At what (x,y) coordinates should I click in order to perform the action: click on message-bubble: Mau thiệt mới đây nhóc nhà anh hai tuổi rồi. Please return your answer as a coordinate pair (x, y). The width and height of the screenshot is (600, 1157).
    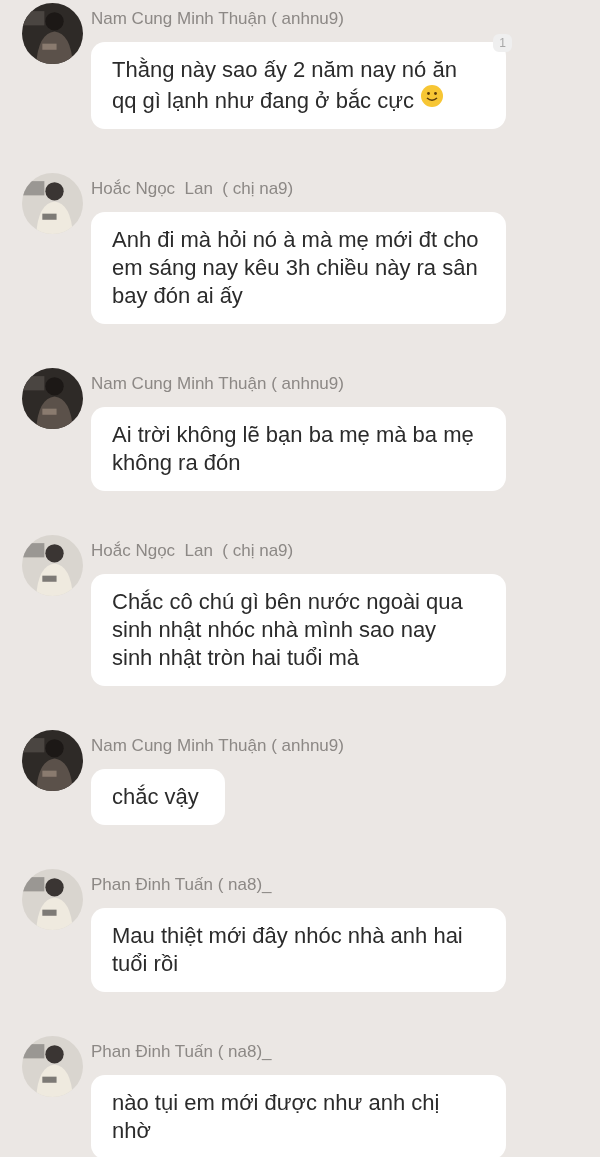
    Looking at the image, I should click on (298, 950).